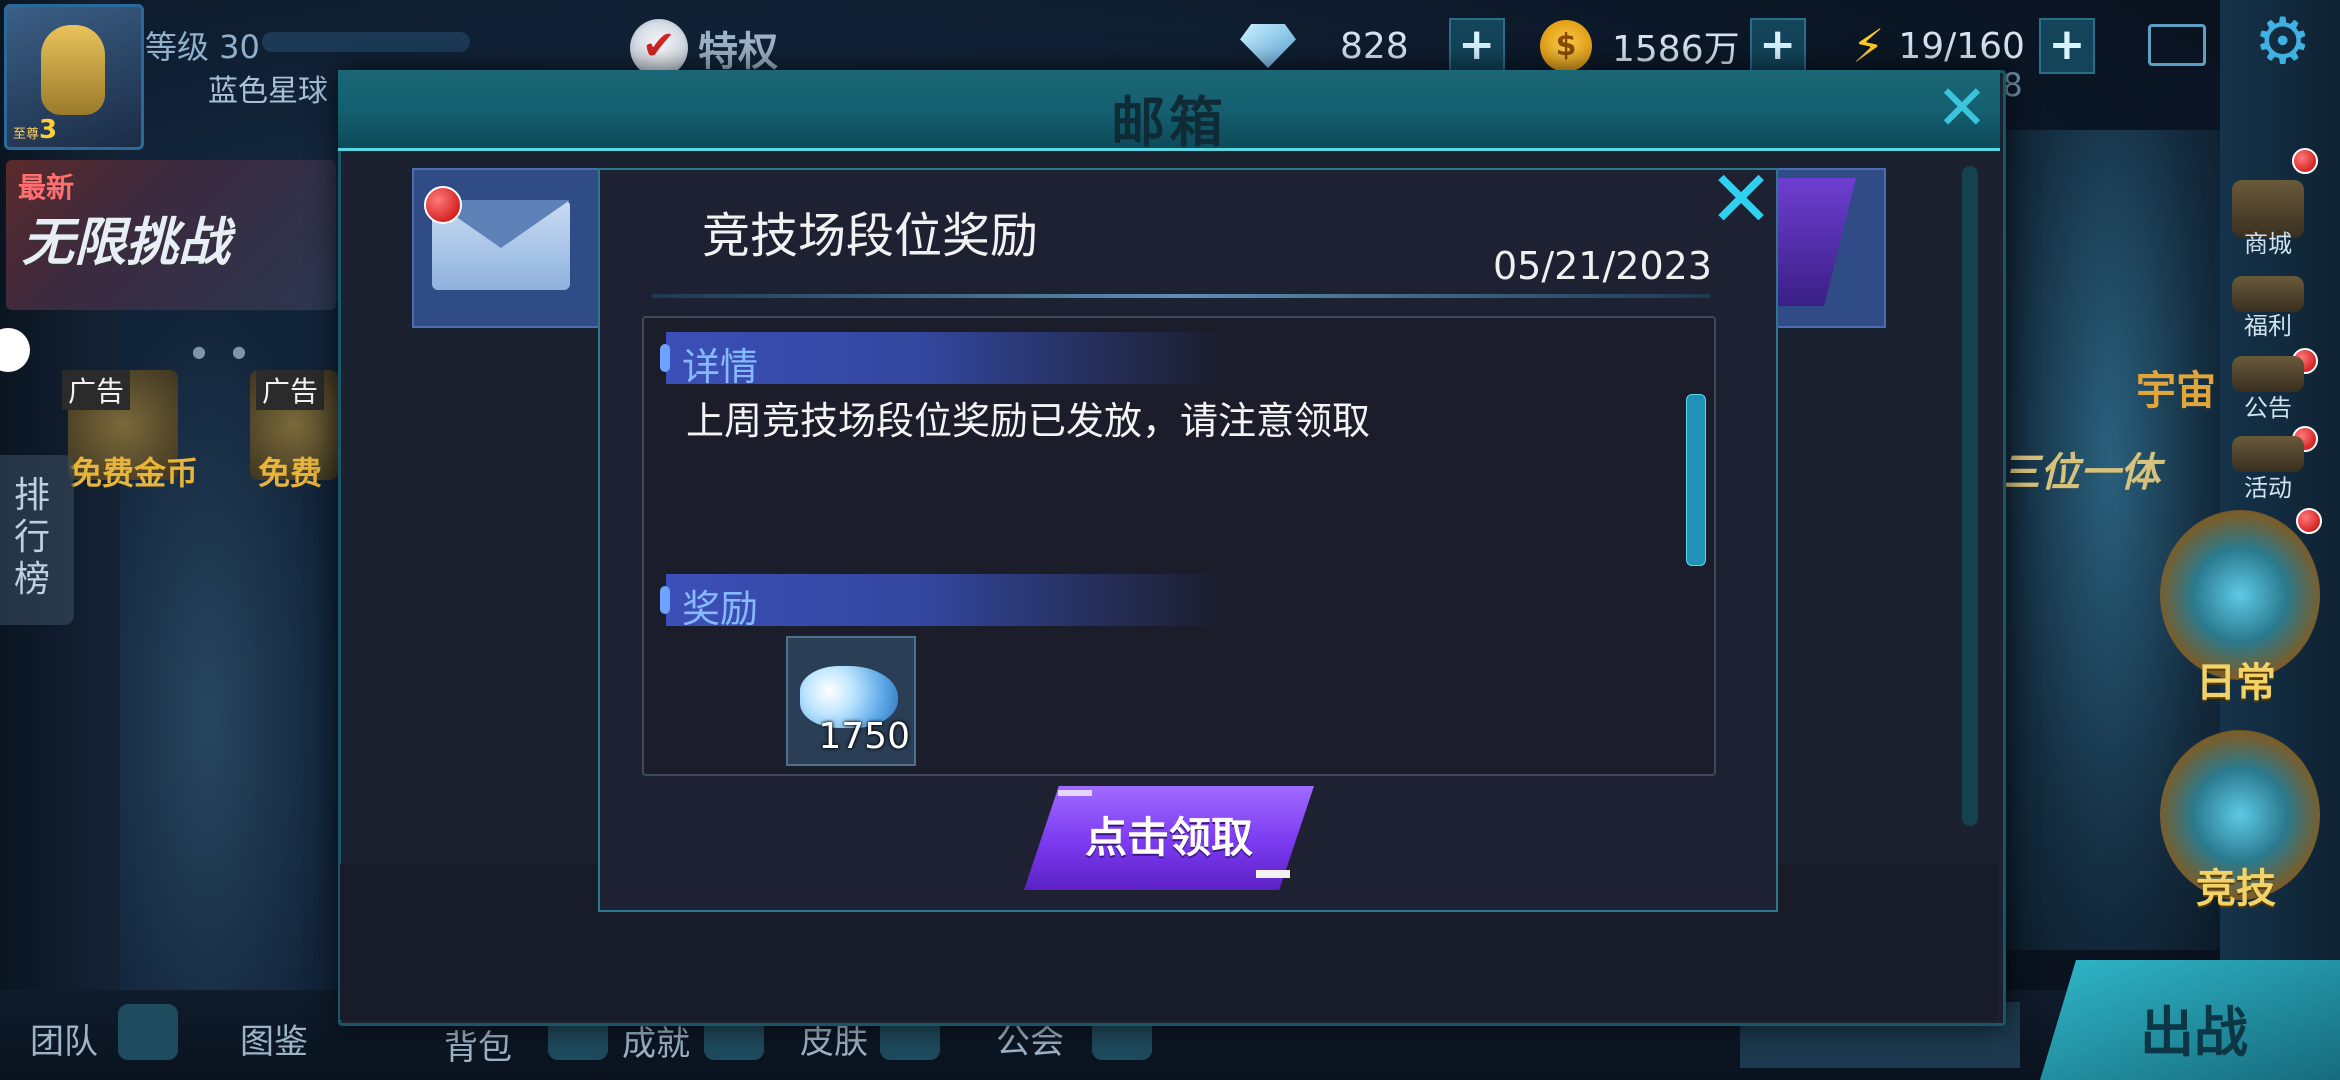 This screenshot has height=1080, width=2340. I want to click on privilege-button: 特权, so click(704, 48).